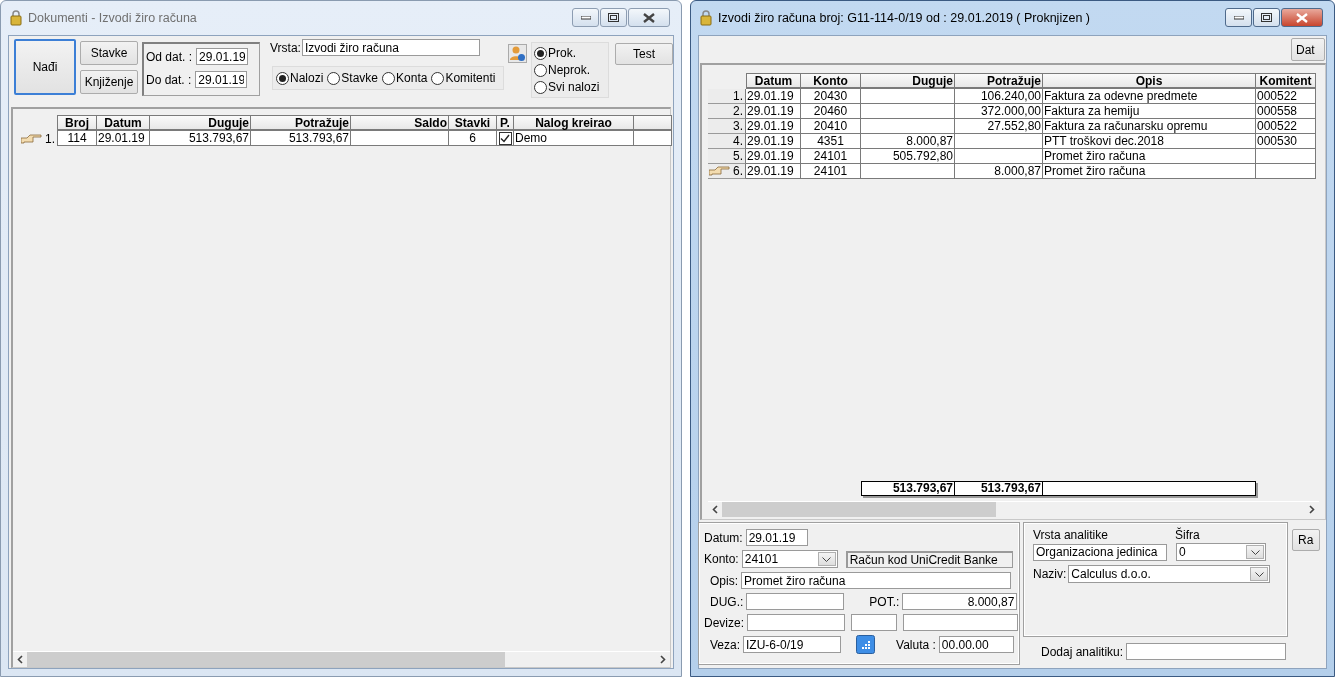  I want to click on table-cell: 20460, so click(831, 111).